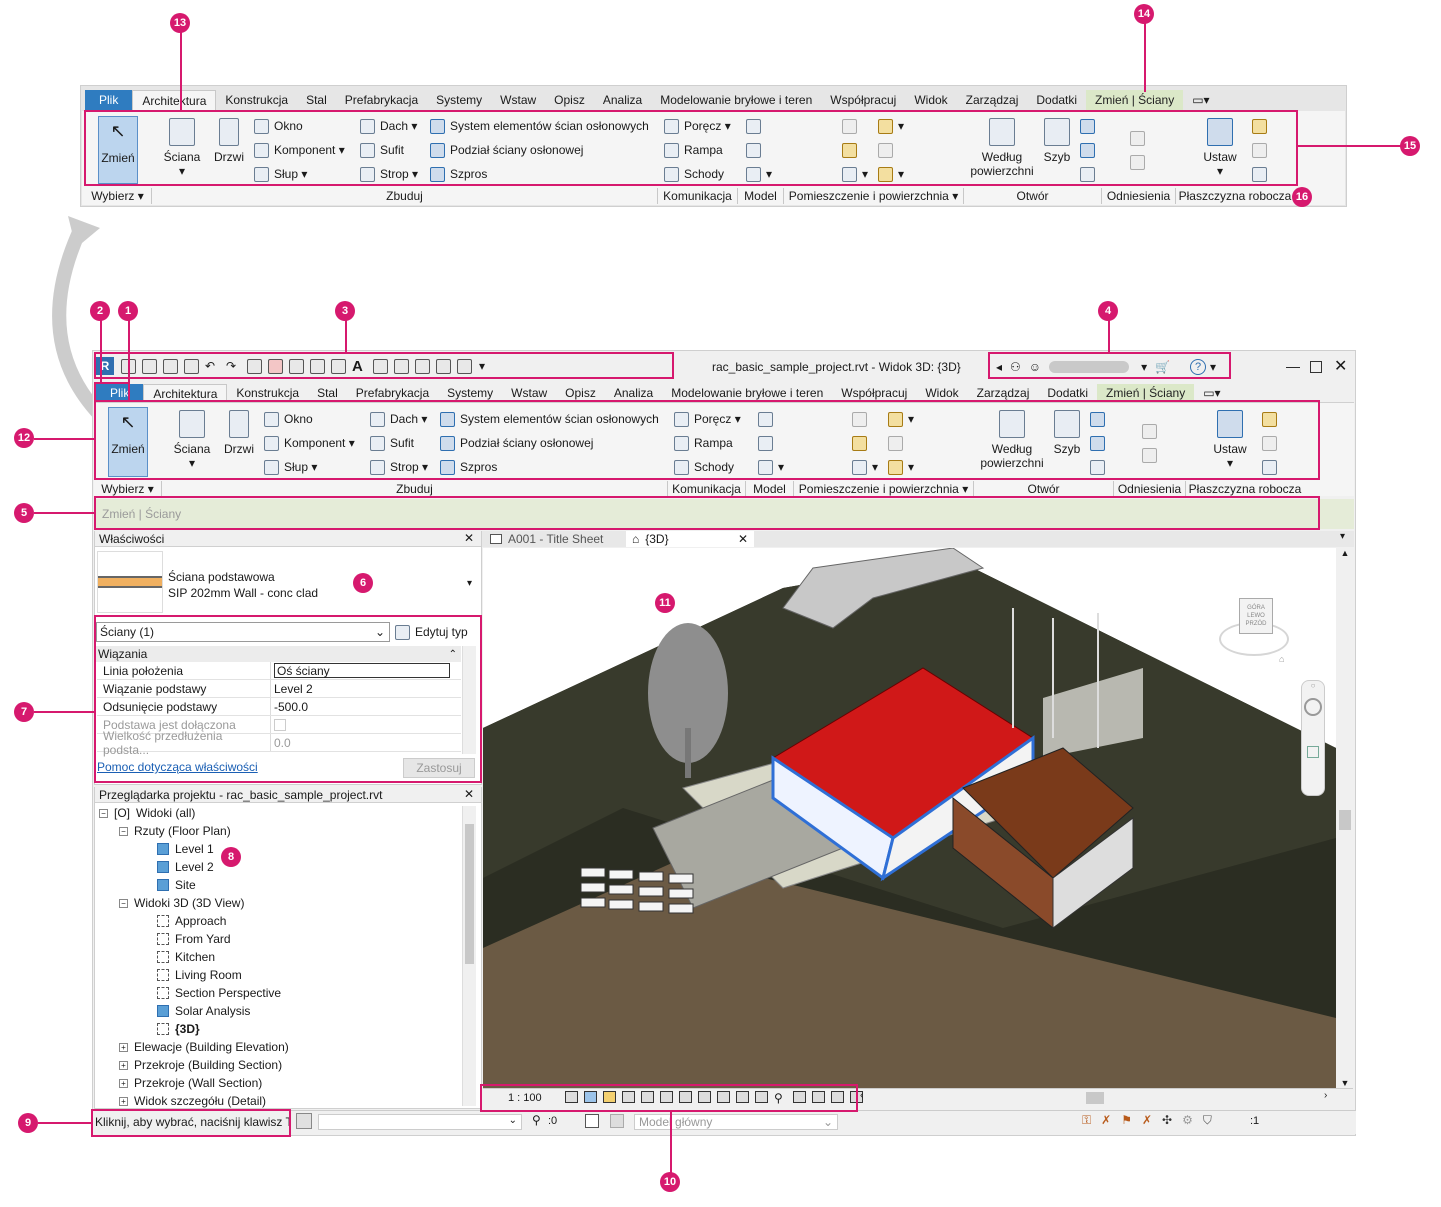  What do you see at coordinates (185, 849) in the screenshot?
I see `tree-item-level-1: Level 1` at bounding box center [185, 849].